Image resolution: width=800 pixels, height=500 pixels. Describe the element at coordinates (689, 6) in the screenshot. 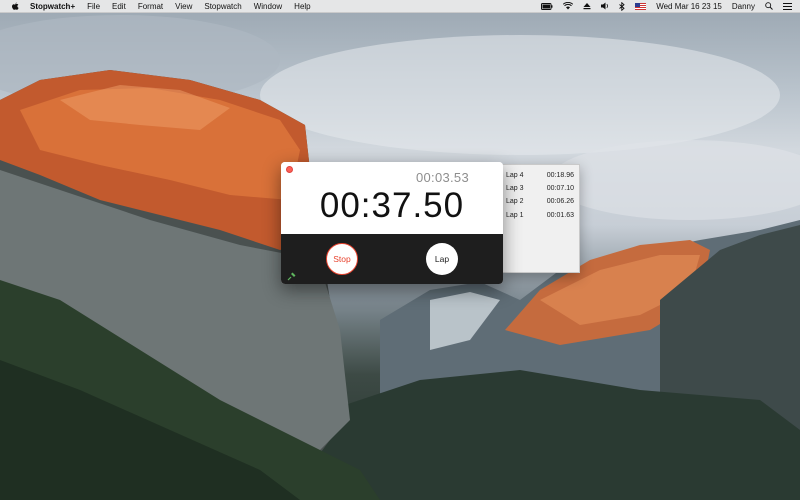

I see `menubar-clock: Wed Mar 16 23 15` at that location.